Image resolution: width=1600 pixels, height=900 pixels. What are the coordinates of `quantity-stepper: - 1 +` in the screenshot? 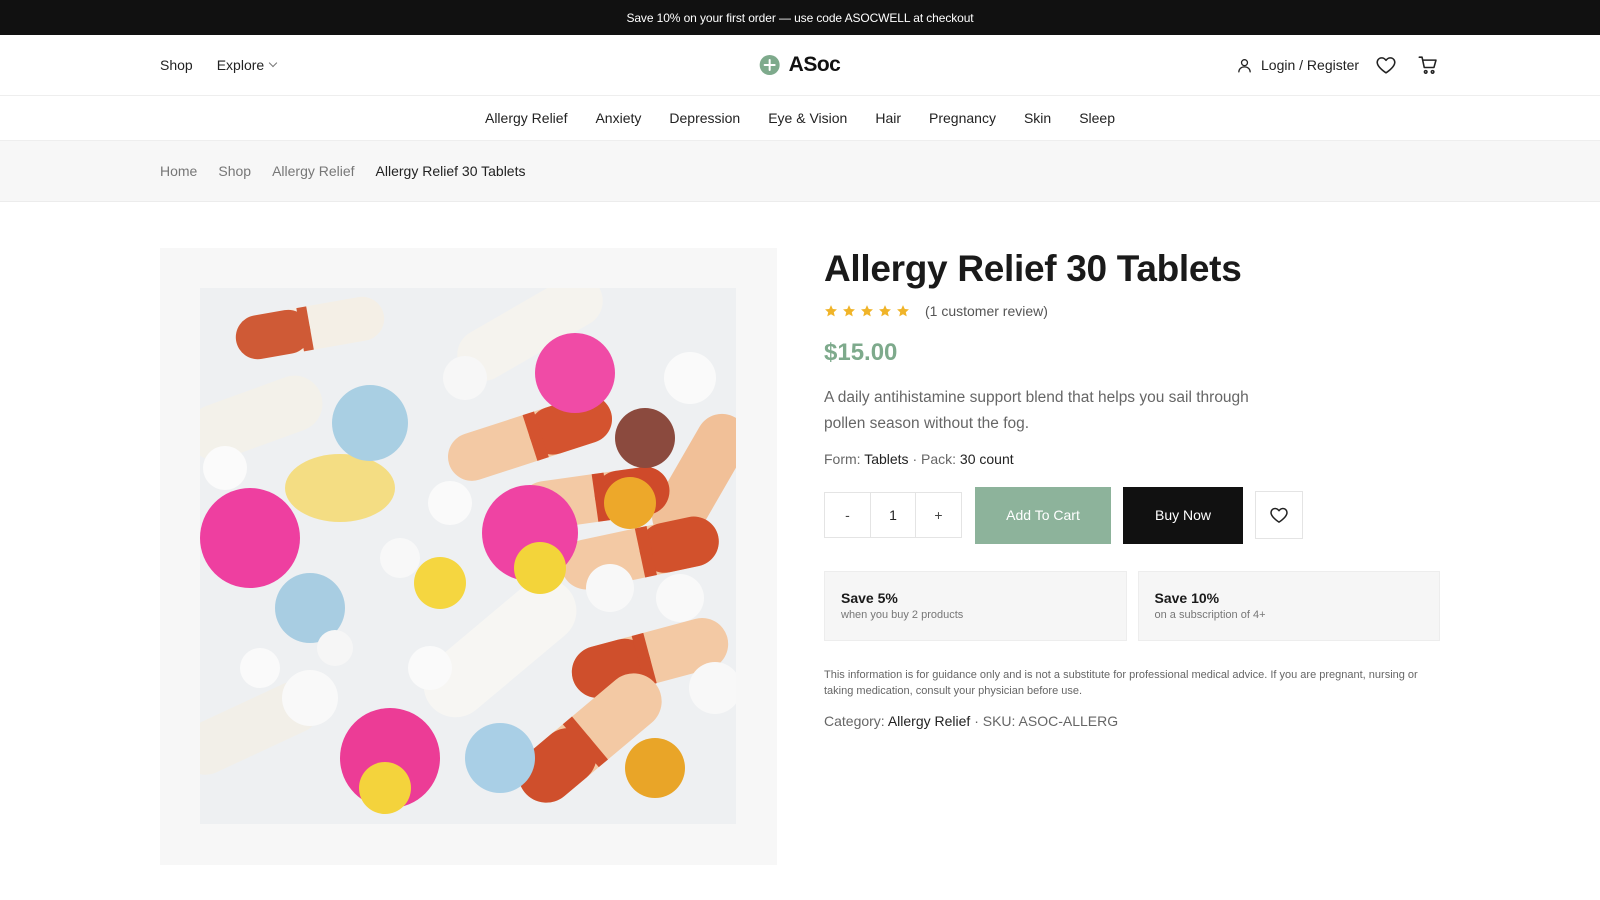 It's located at (893, 515).